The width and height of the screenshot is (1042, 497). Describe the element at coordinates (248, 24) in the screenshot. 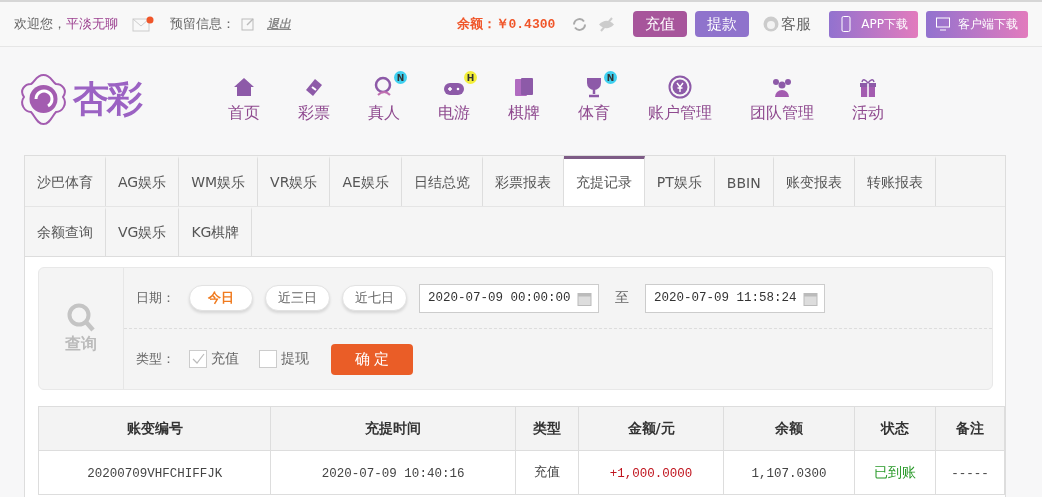

I see `edit-icon` at that location.